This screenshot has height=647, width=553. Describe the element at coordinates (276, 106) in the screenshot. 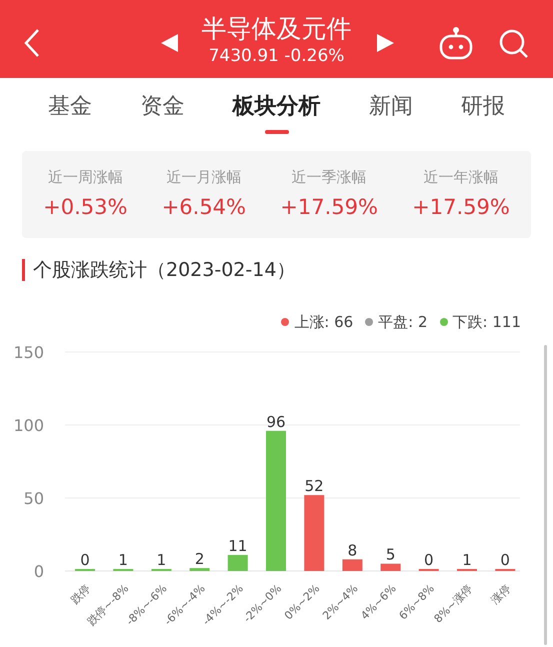

I see `tab: 板块分析` at that location.